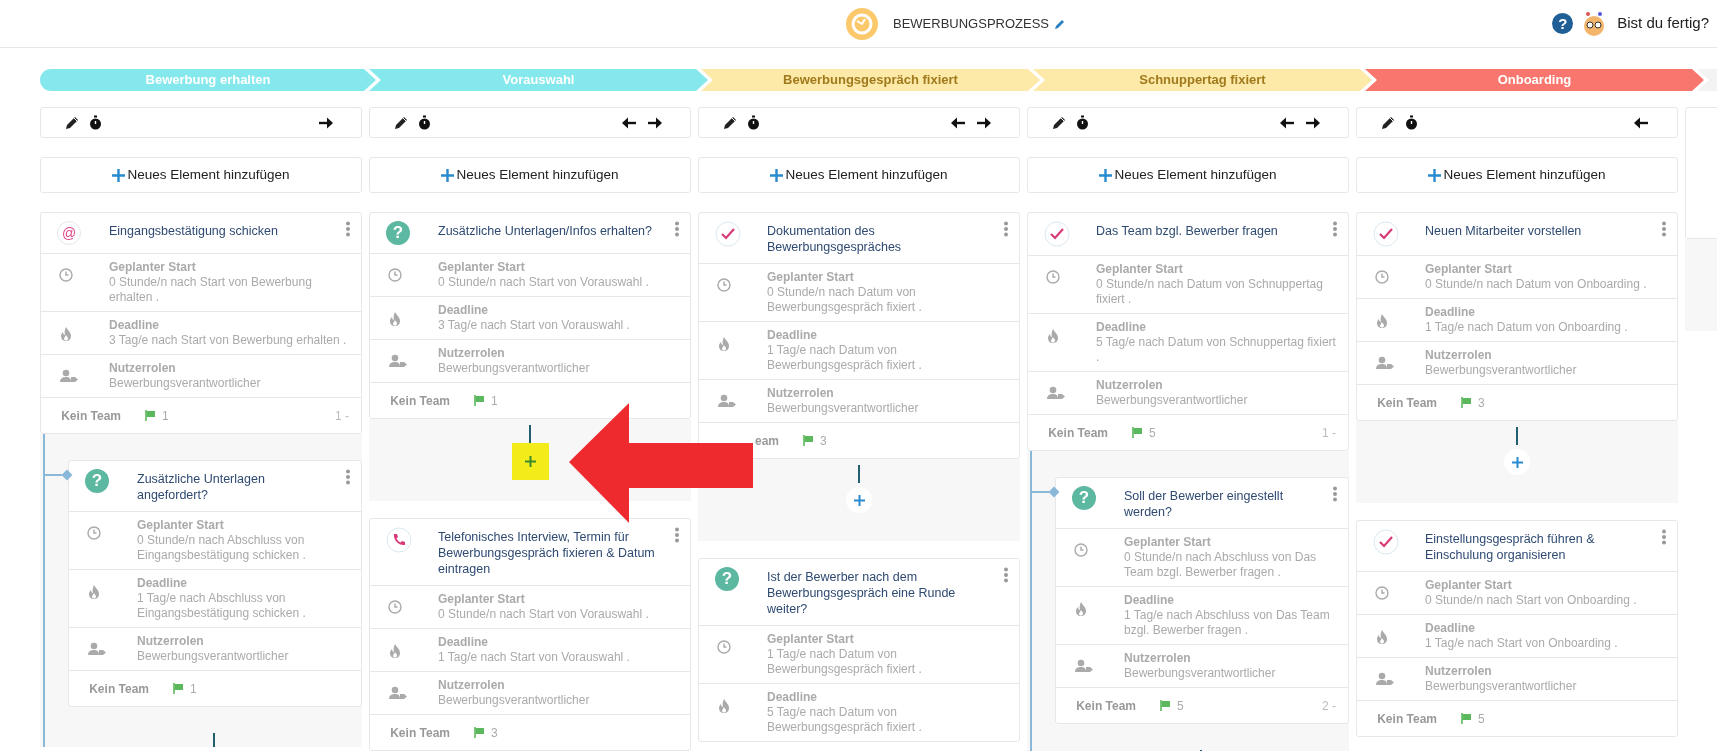 The width and height of the screenshot is (1717, 751). I want to click on question-icon: ?, so click(727, 579).